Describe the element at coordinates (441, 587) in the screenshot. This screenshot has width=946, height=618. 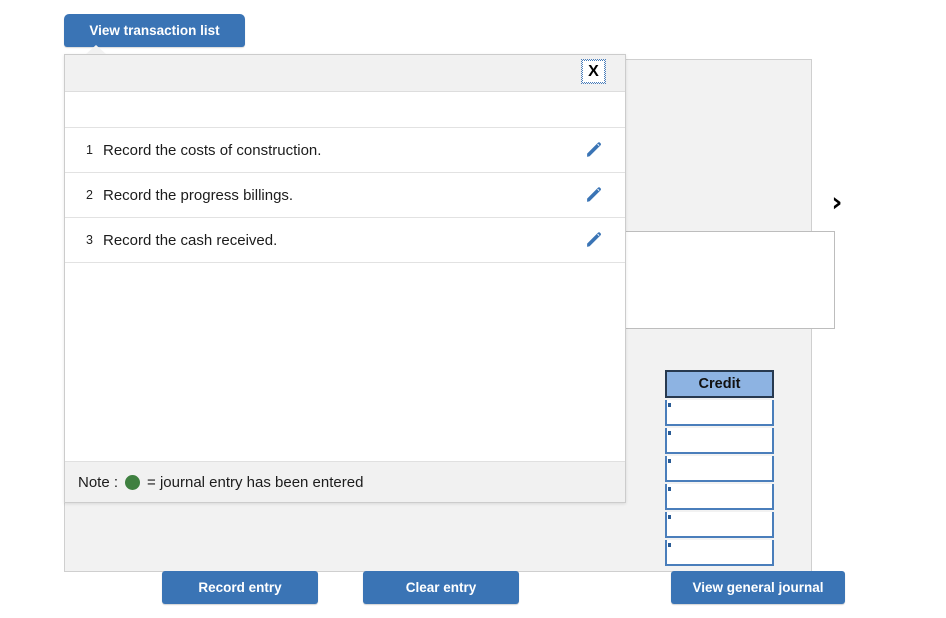
I see `clear-entry-button: Clear entry` at that location.